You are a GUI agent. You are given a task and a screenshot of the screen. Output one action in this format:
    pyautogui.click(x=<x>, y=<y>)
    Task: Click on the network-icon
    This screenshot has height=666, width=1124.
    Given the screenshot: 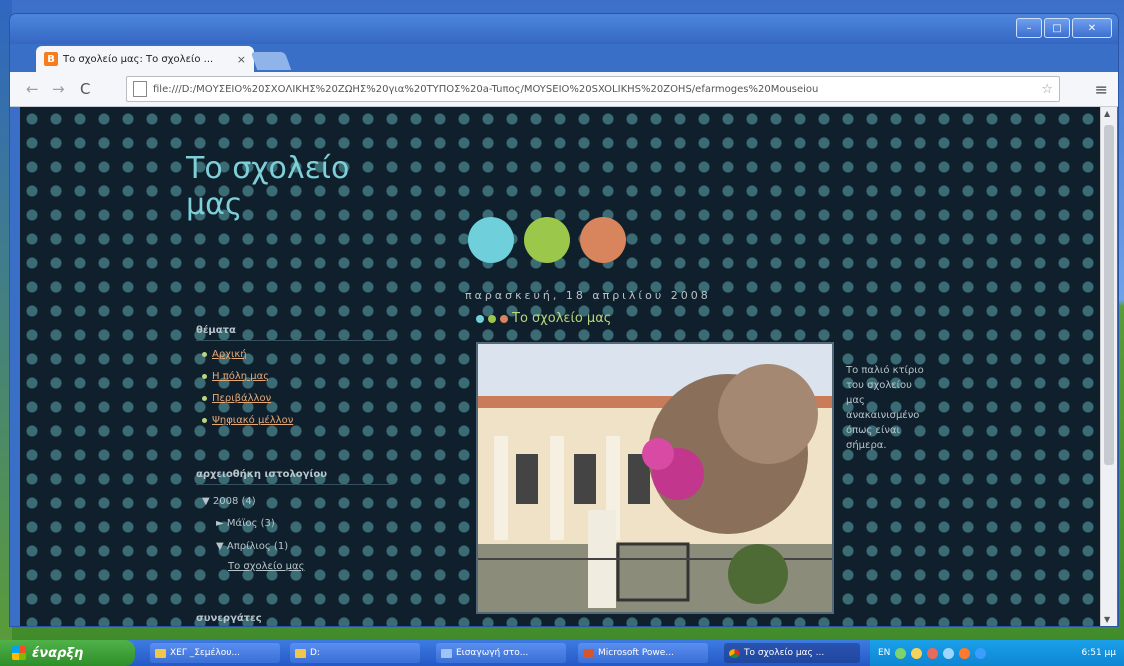 What is the action you would take?
    pyautogui.click(x=901, y=653)
    